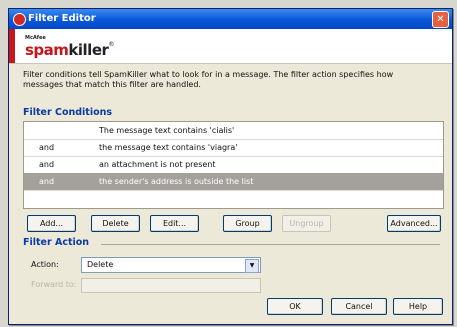 This screenshot has width=457, height=327. I want to click on condition-row: and an attachment is not present, so click(233, 165).